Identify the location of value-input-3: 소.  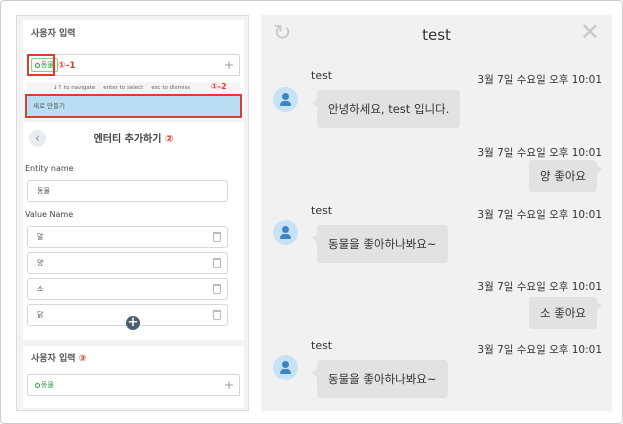
(127, 289).